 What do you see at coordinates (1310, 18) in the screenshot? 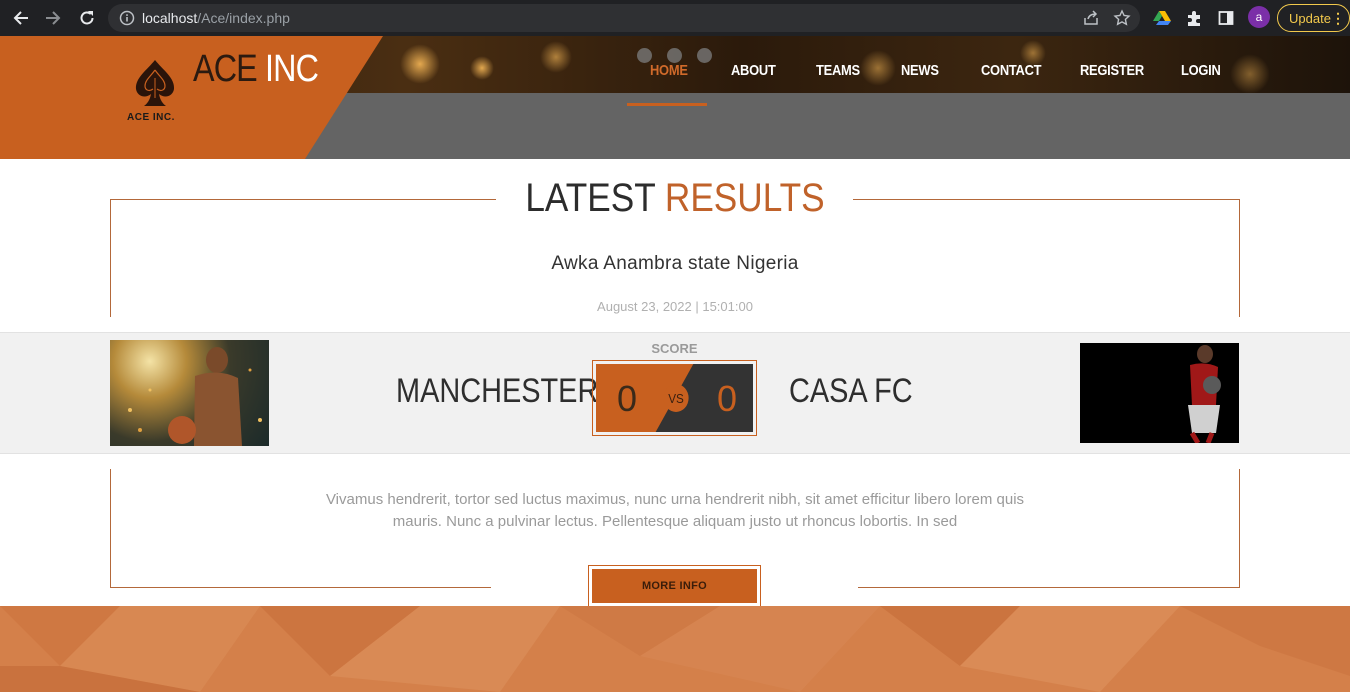
I see `update-label: Update` at bounding box center [1310, 18].